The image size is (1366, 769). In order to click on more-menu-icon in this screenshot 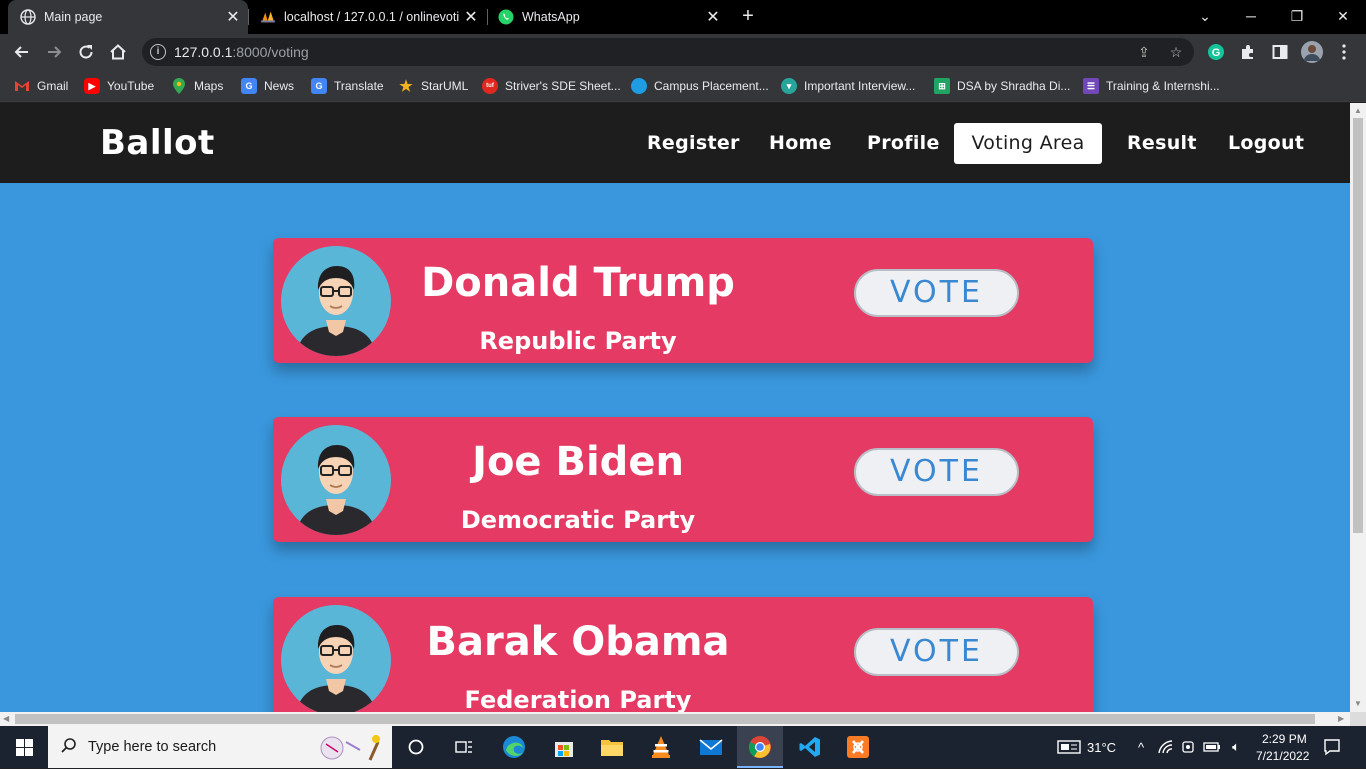, I will do `click(1344, 52)`.